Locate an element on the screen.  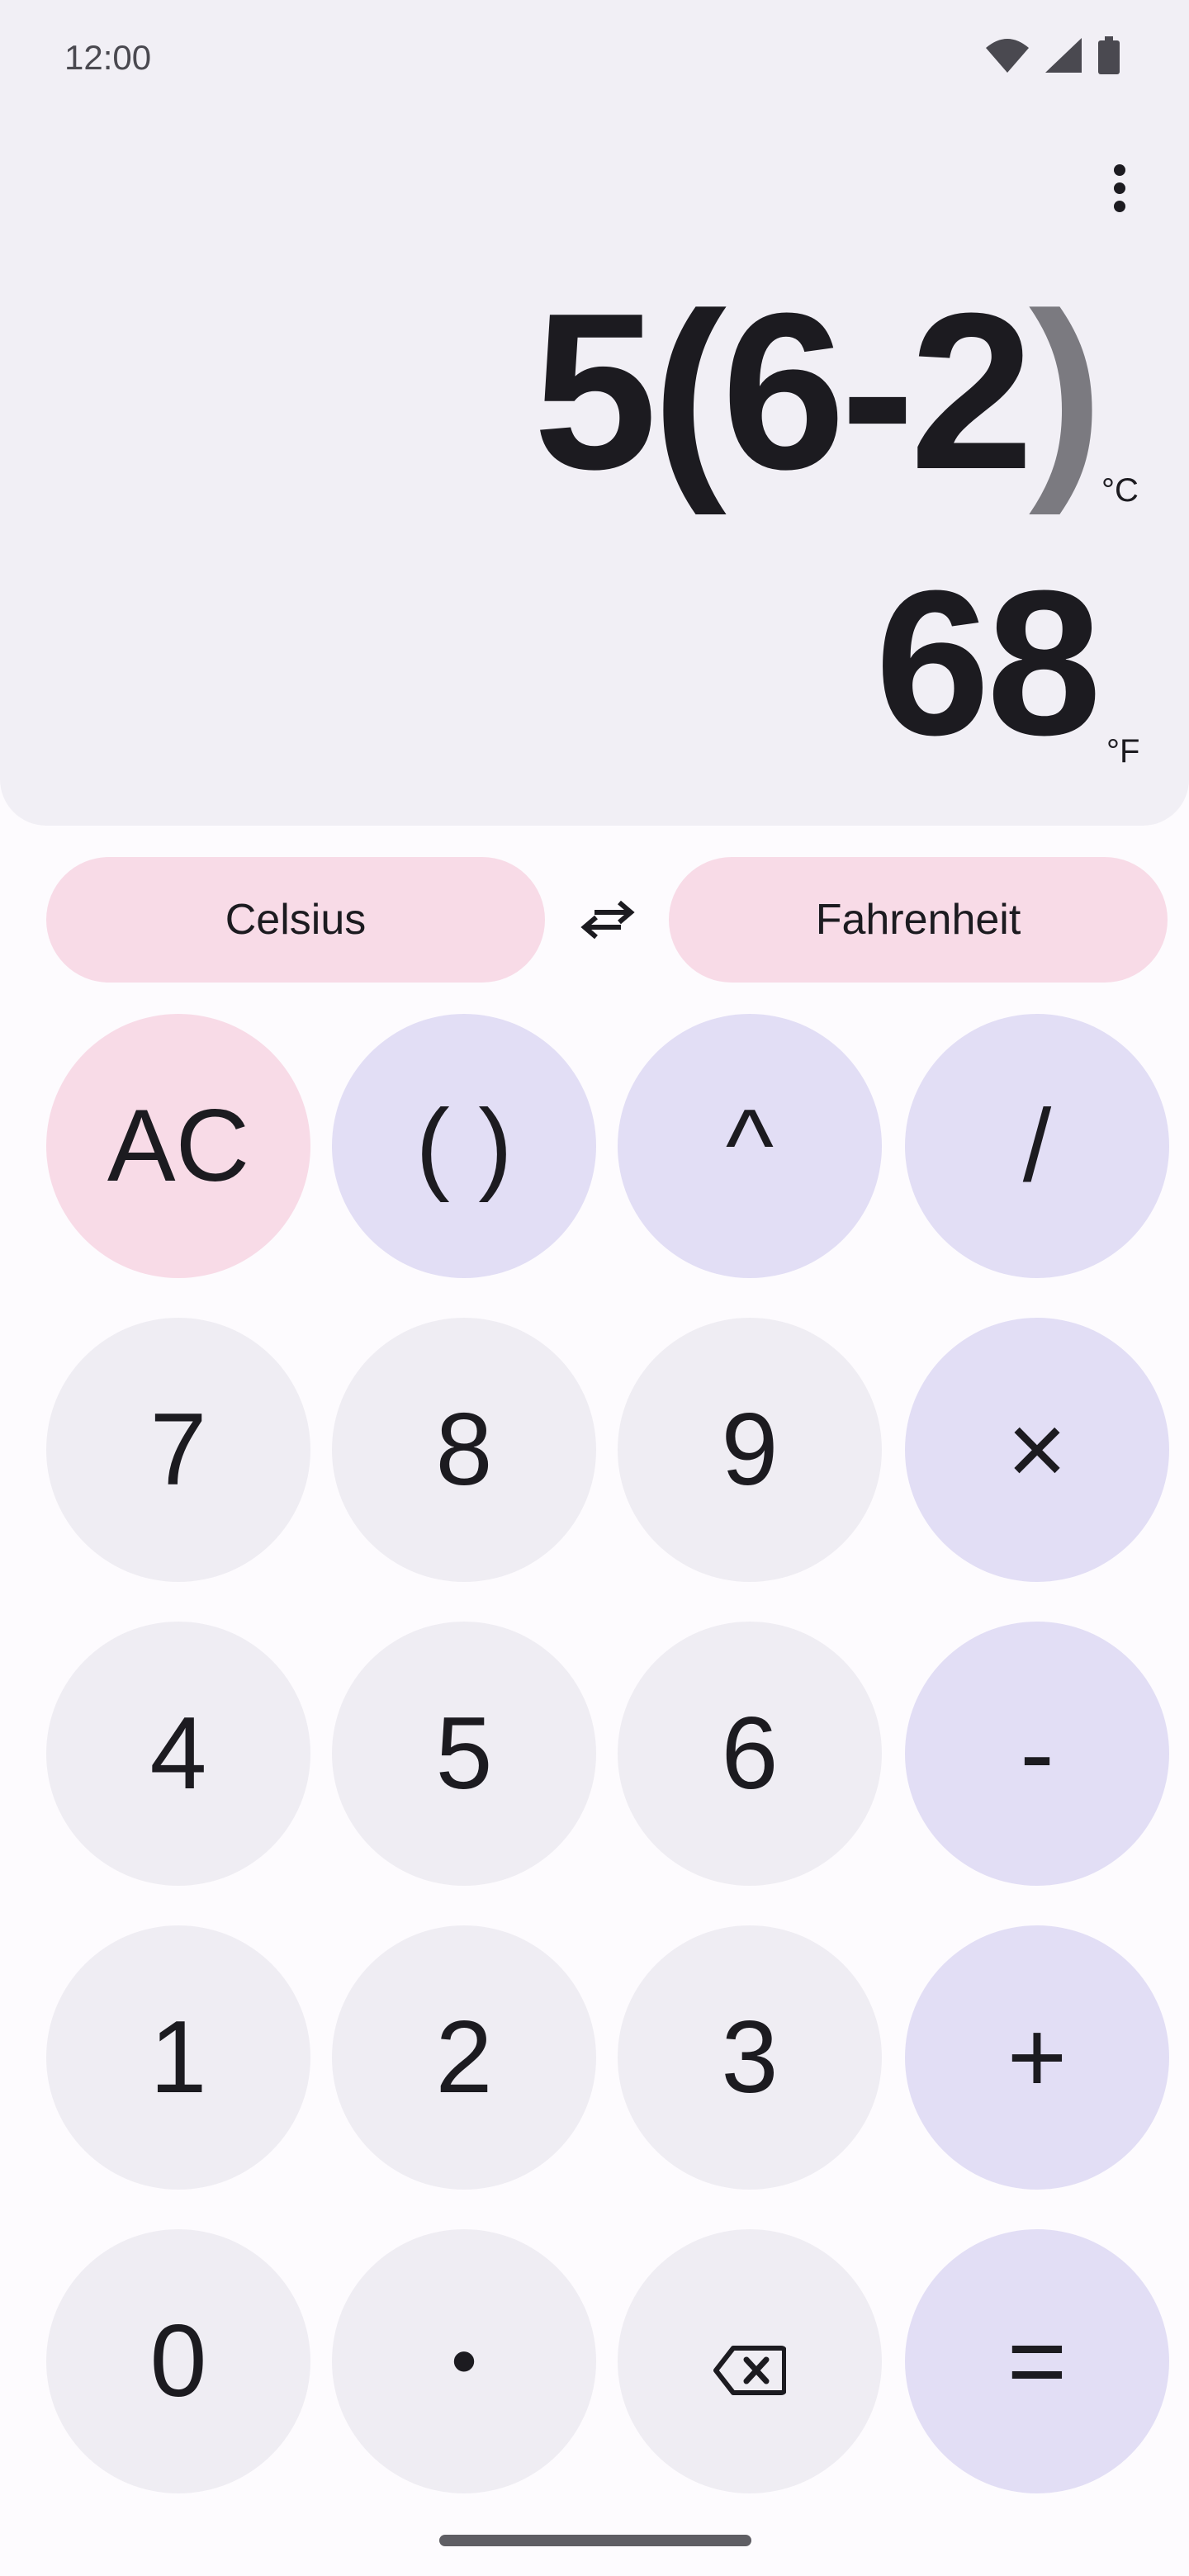
digit-label: 4 is located at coordinates (178, 1754).